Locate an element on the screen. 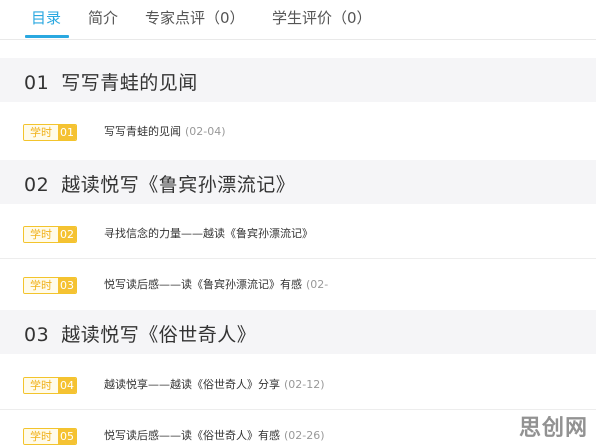 This screenshot has width=596, height=445. lesson-title: 越读悦享——越读《俗世奇人》分享 is located at coordinates (192, 384).